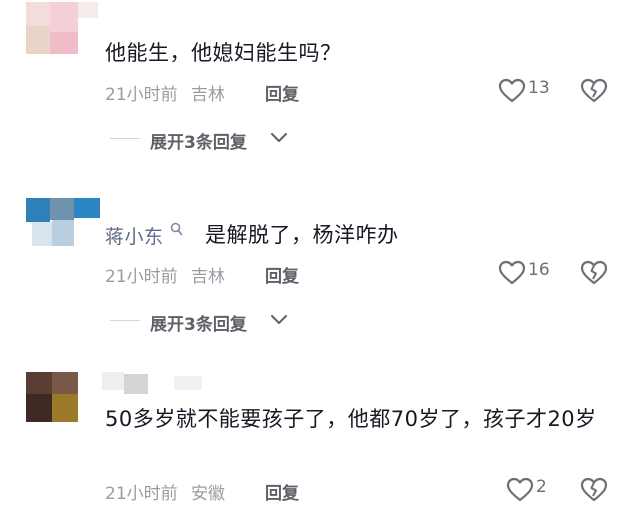  I want to click on like-count: 16, so click(539, 270).